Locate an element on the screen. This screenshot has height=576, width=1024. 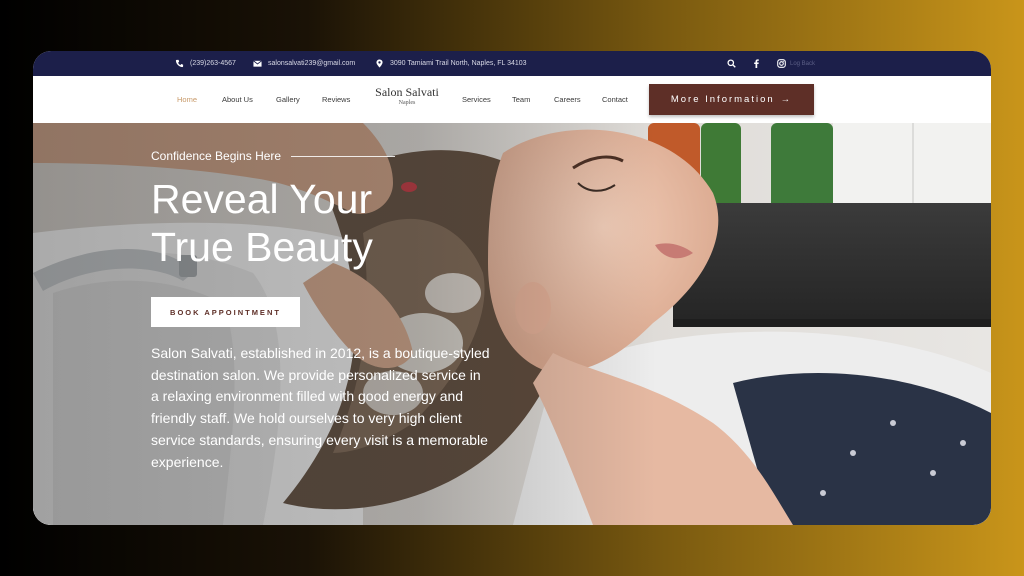
instagram-icon is located at coordinates (781, 63).